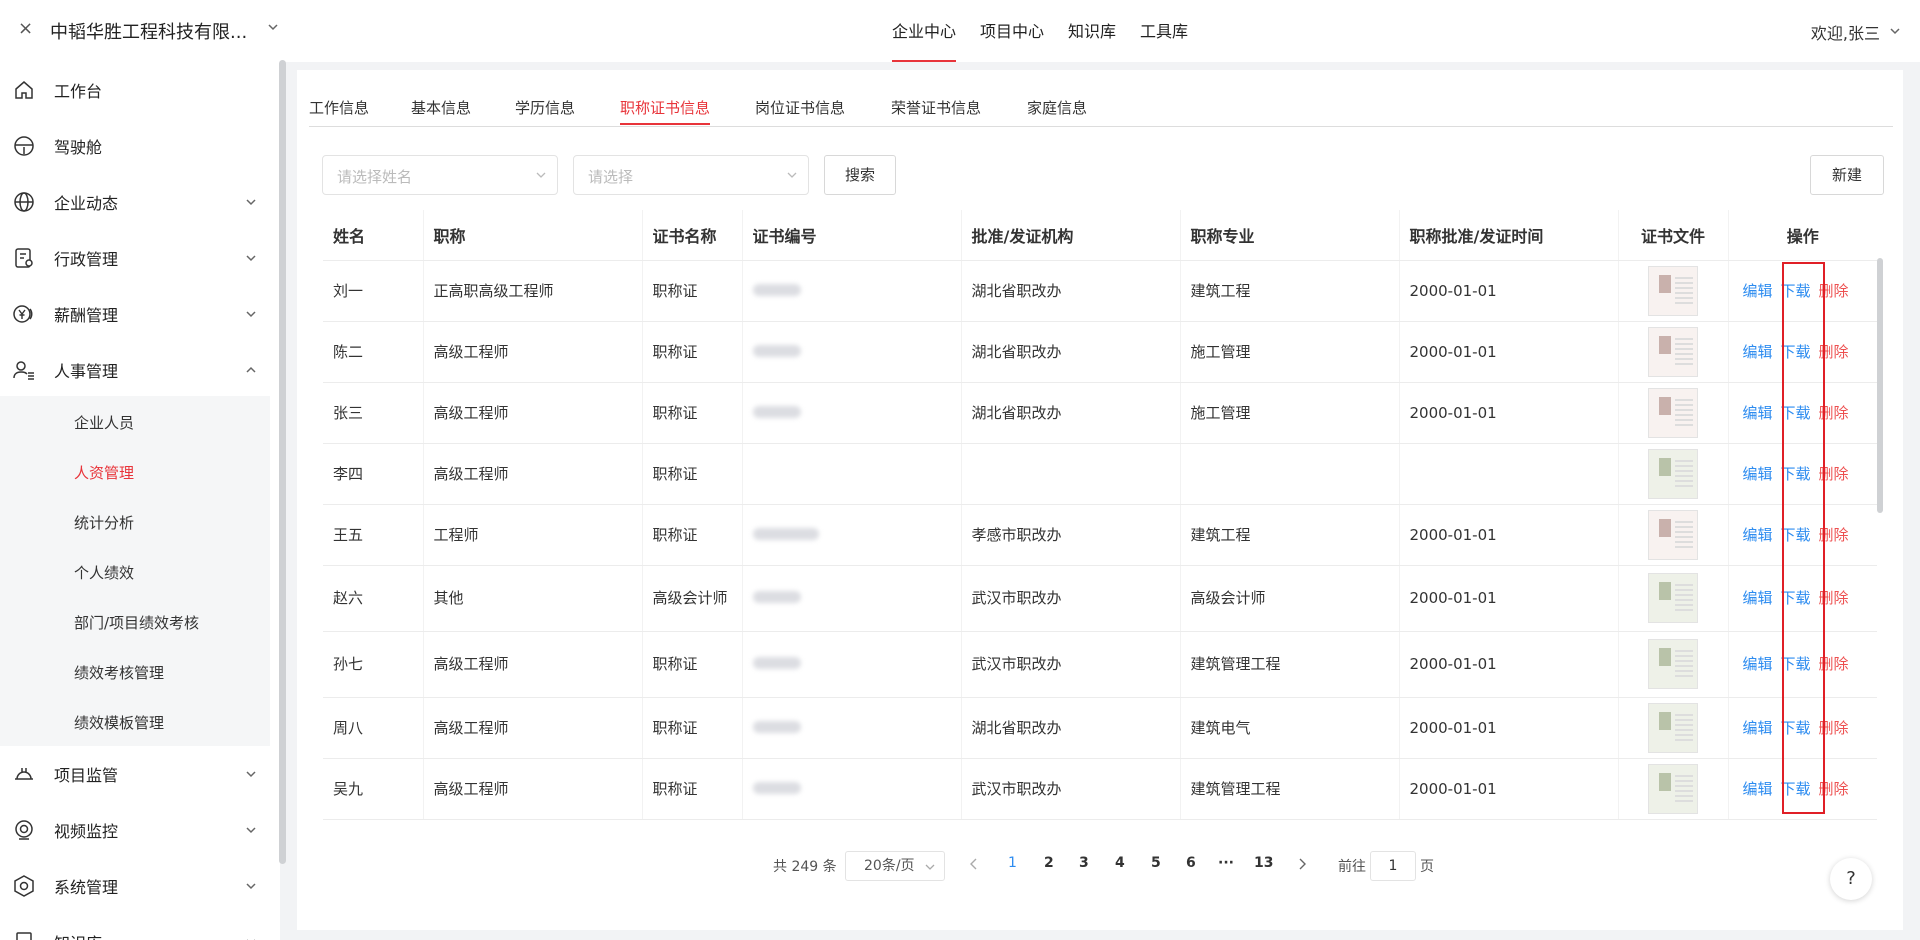 Image resolution: width=1920 pixels, height=940 pixels. I want to click on sidebar-item-knowledge: 知识库, so click(135, 927).